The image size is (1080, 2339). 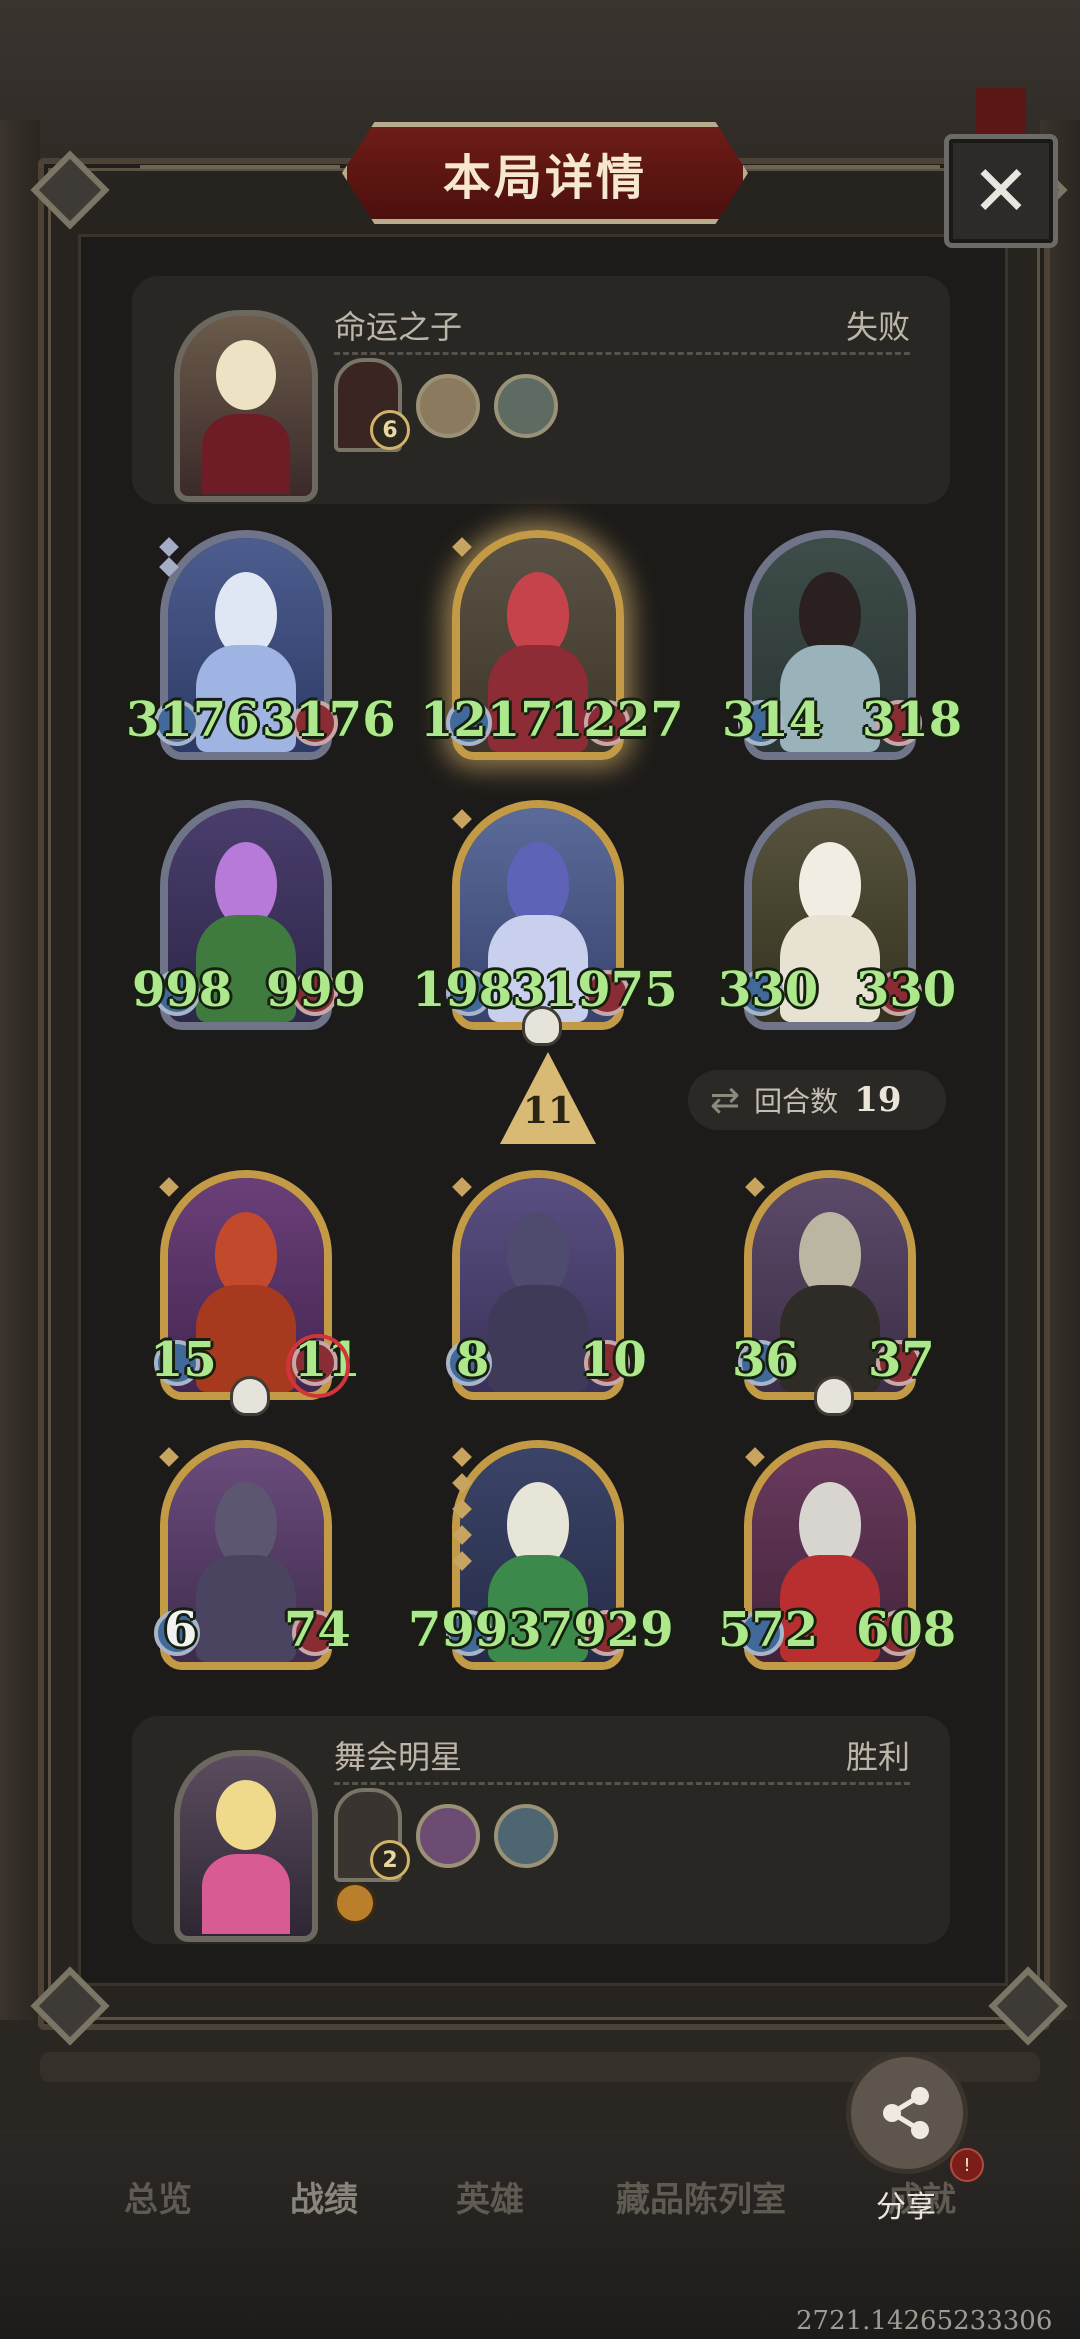 I want to click on share-label: 分享, so click(x=906, y=2204).